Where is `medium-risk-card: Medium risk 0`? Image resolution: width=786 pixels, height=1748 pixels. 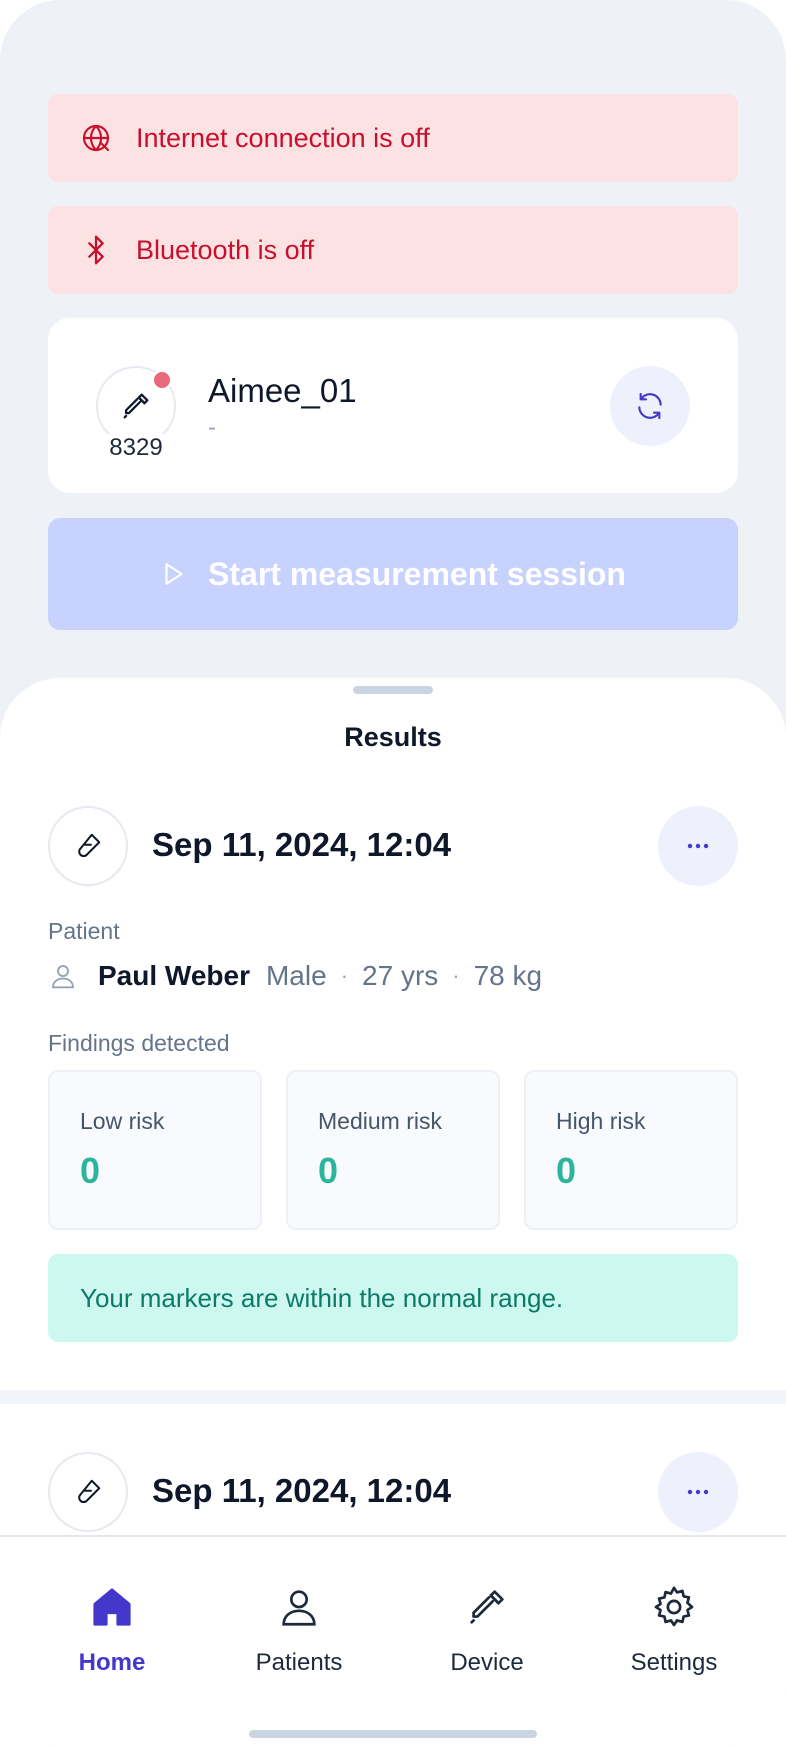
medium-risk-card: Medium risk 0 is located at coordinates (393, 1150).